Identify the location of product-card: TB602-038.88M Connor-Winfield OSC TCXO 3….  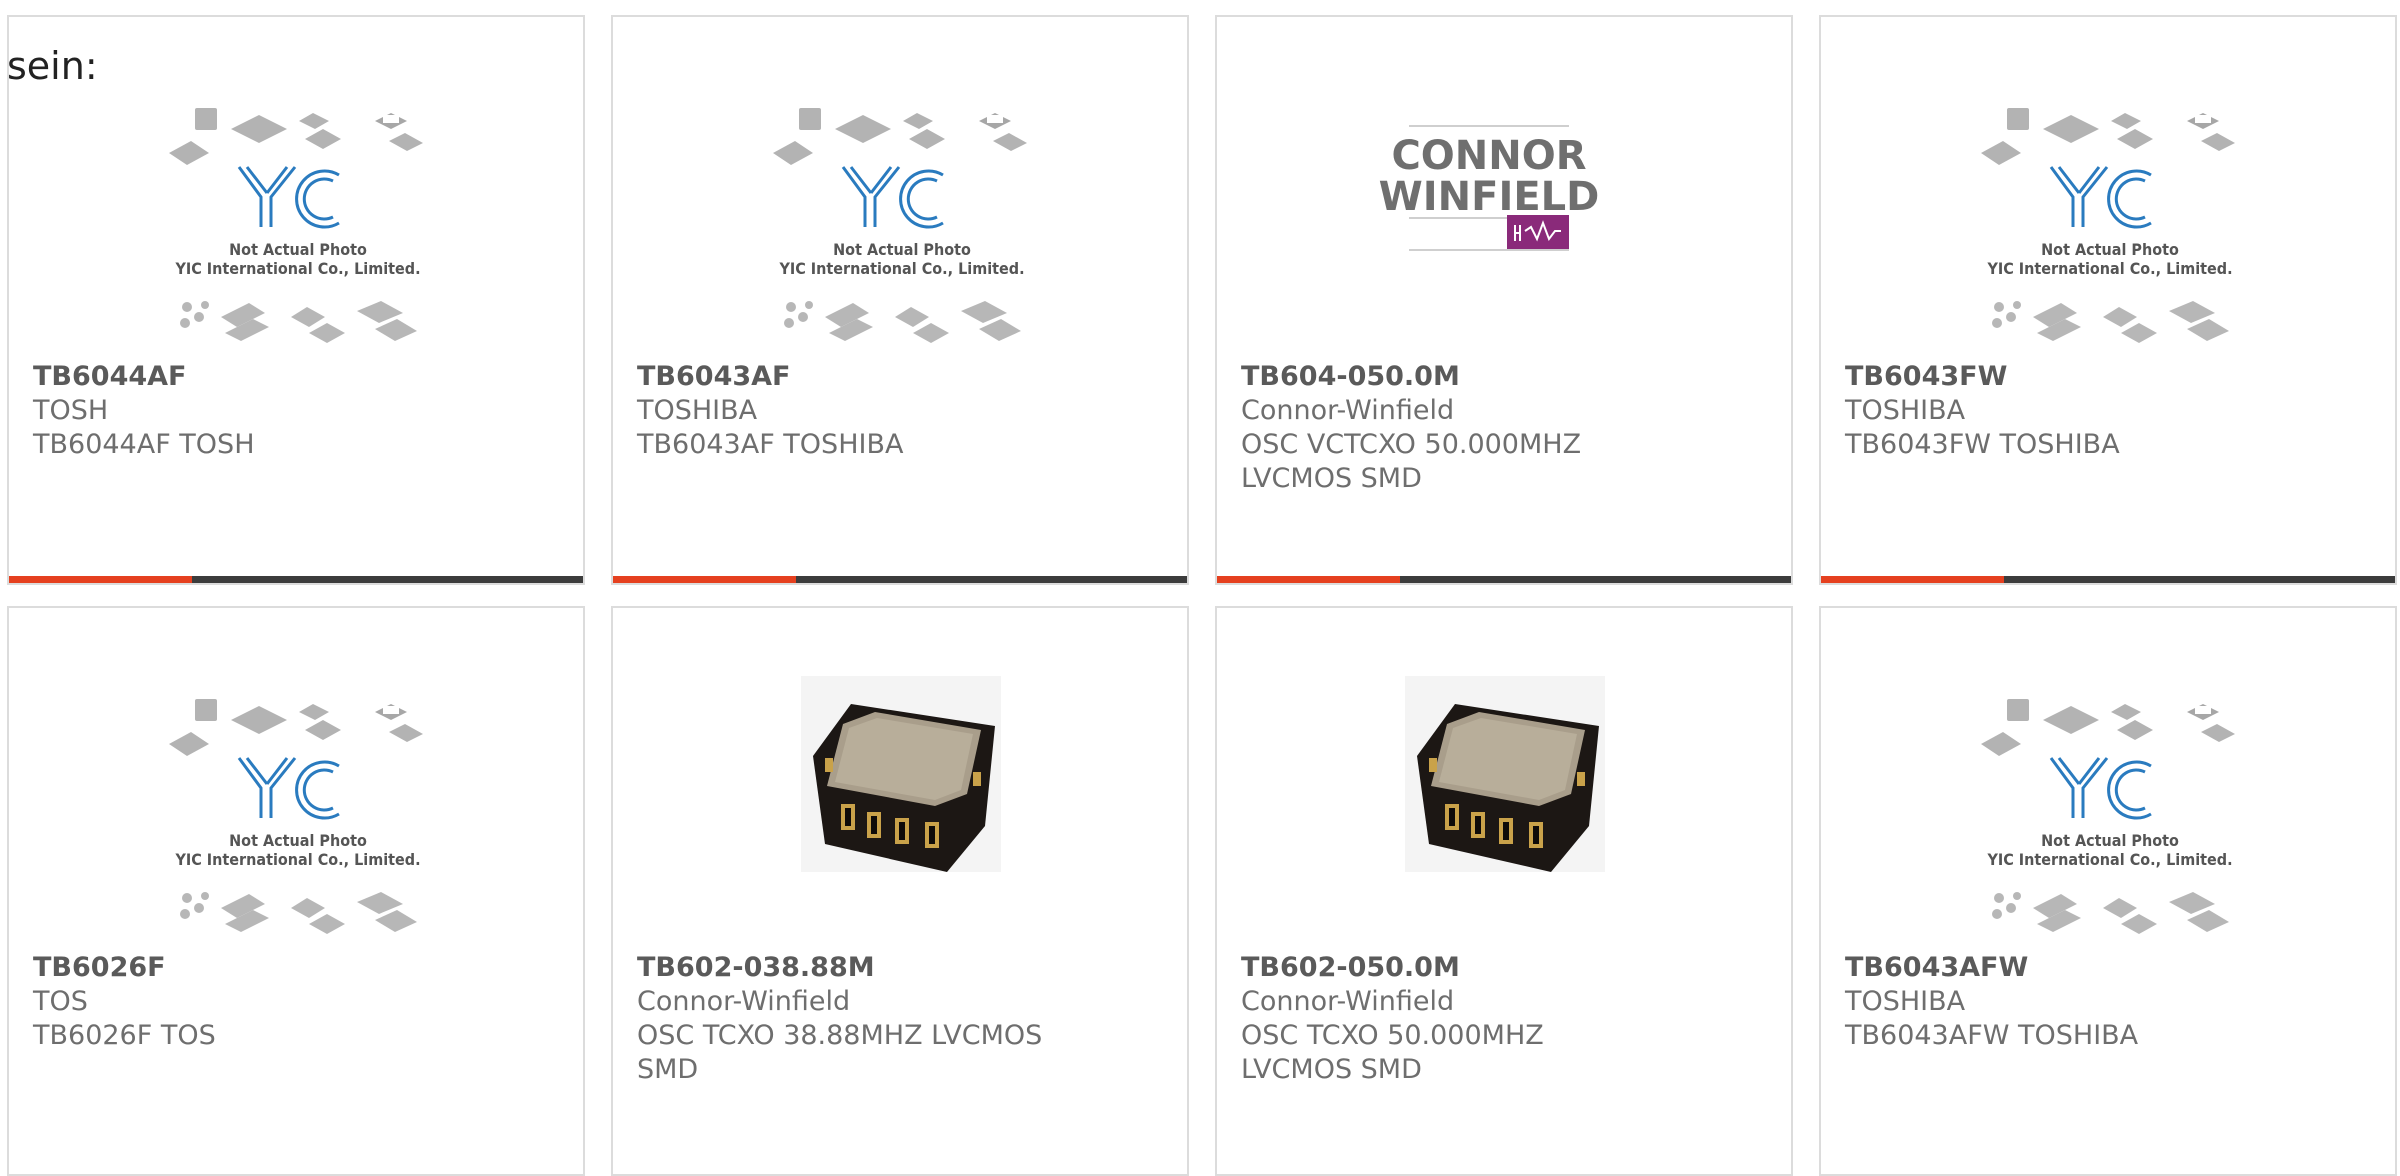
(900, 891).